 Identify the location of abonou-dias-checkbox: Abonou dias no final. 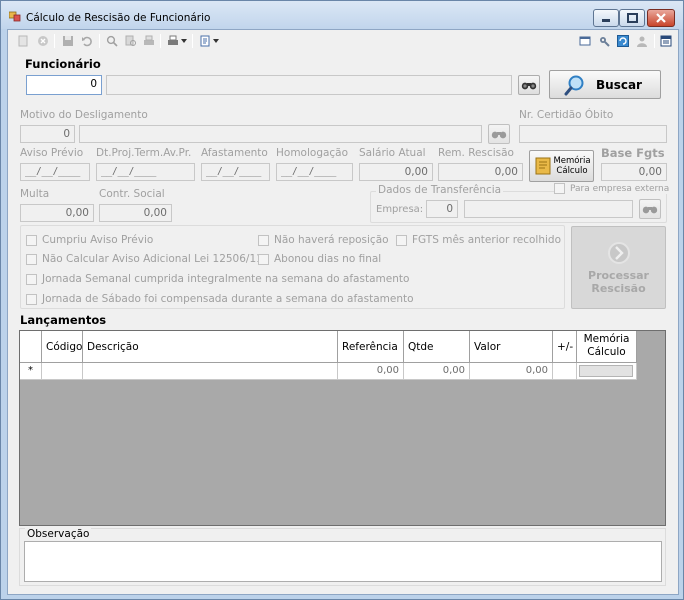
(319, 259).